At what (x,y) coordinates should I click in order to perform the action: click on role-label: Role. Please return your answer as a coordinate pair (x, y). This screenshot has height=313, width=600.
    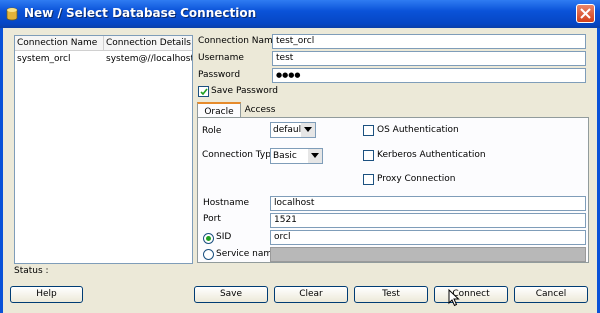
    Looking at the image, I should click on (212, 131).